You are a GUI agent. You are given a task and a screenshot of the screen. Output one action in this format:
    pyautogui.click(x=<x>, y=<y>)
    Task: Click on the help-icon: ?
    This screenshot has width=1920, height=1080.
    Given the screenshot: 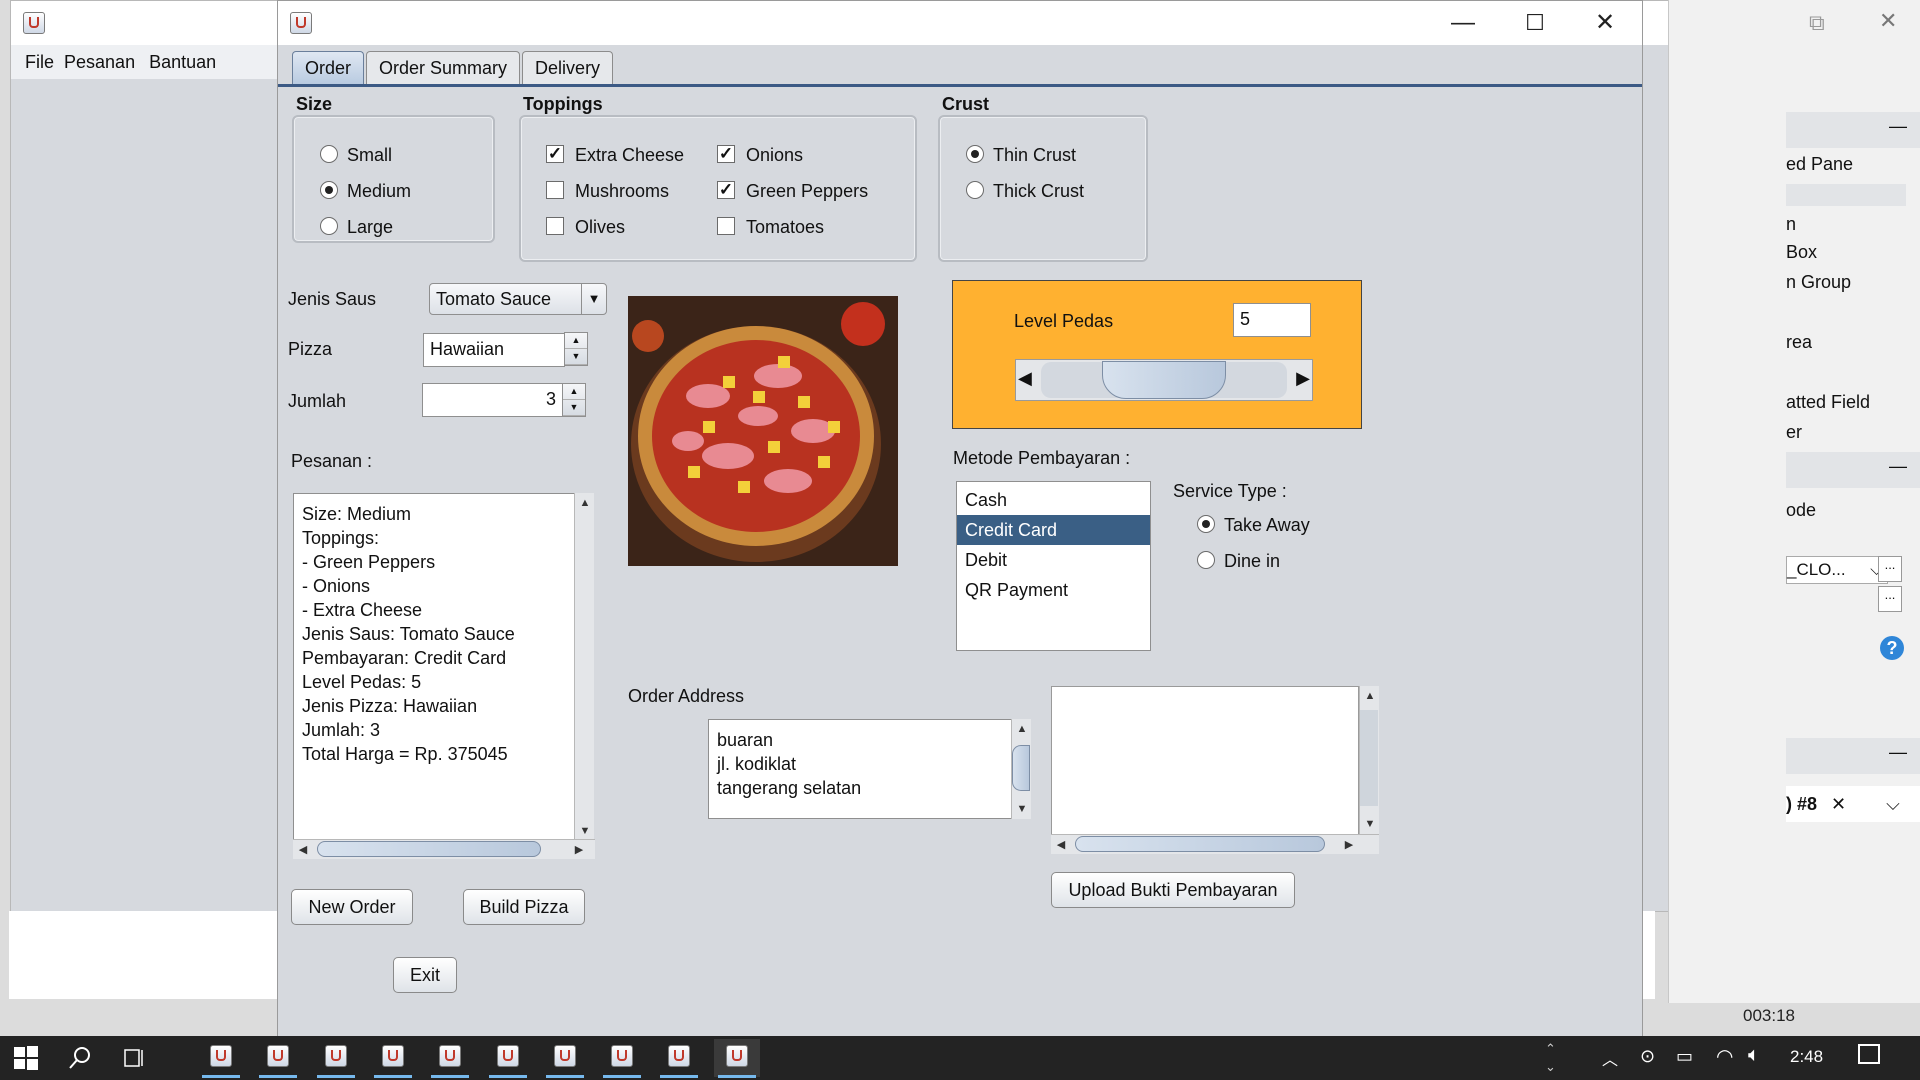 What is the action you would take?
    pyautogui.click(x=1892, y=648)
    